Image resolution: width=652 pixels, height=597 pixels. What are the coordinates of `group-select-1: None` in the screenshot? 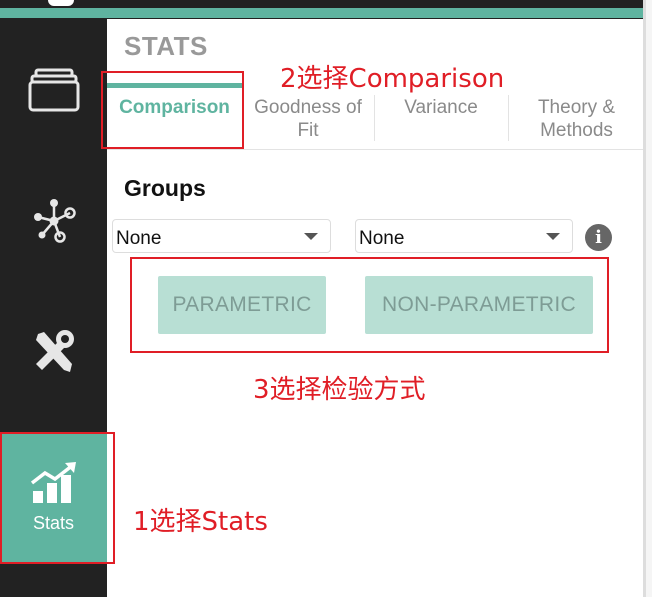 It's located at (221, 236).